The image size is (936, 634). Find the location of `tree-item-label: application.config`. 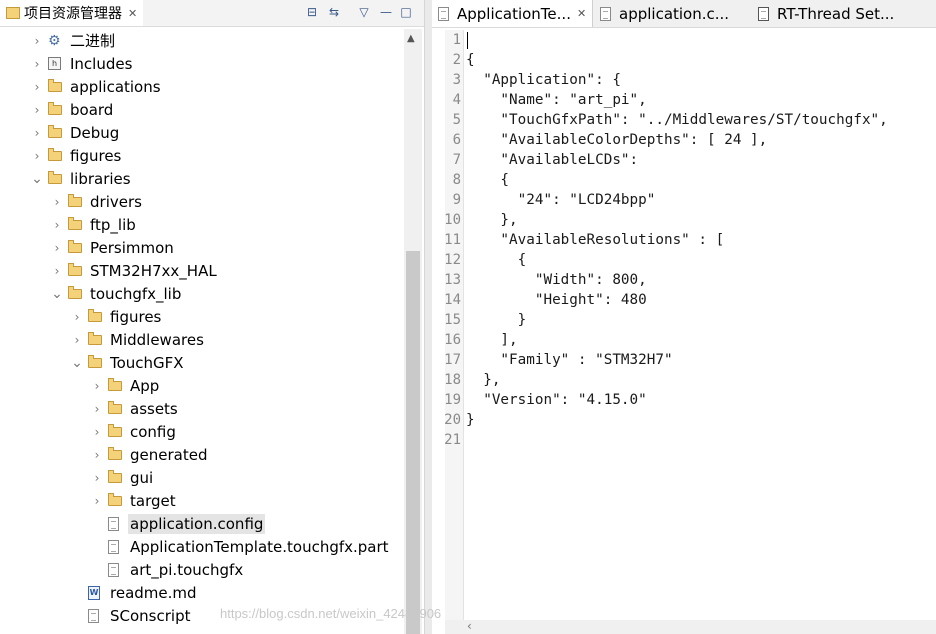

tree-item-label: application.config is located at coordinates (197, 523).